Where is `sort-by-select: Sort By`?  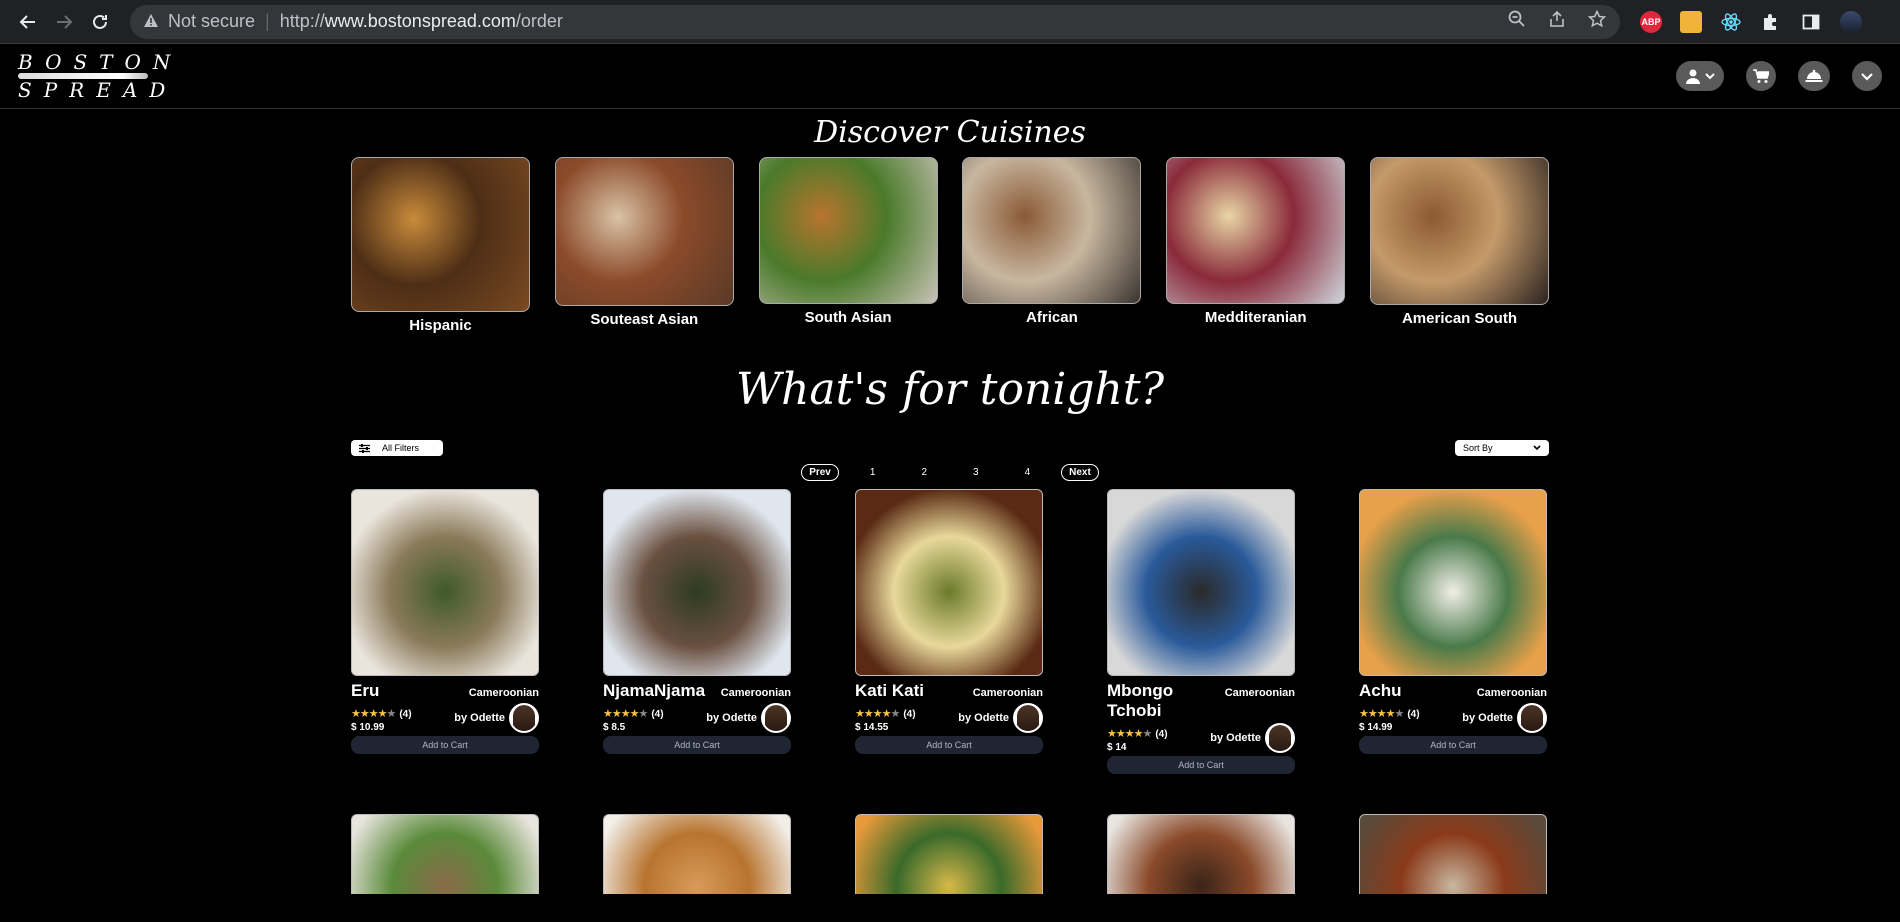 sort-by-select: Sort By is located at coordinates (1502, 448).